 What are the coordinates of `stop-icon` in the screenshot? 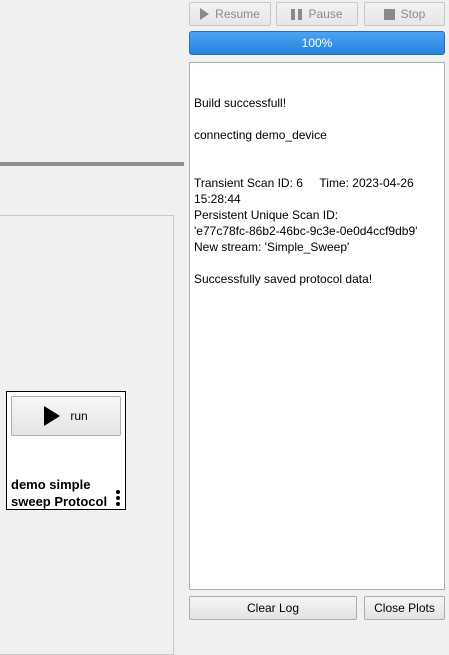 It's located at (389, 14).